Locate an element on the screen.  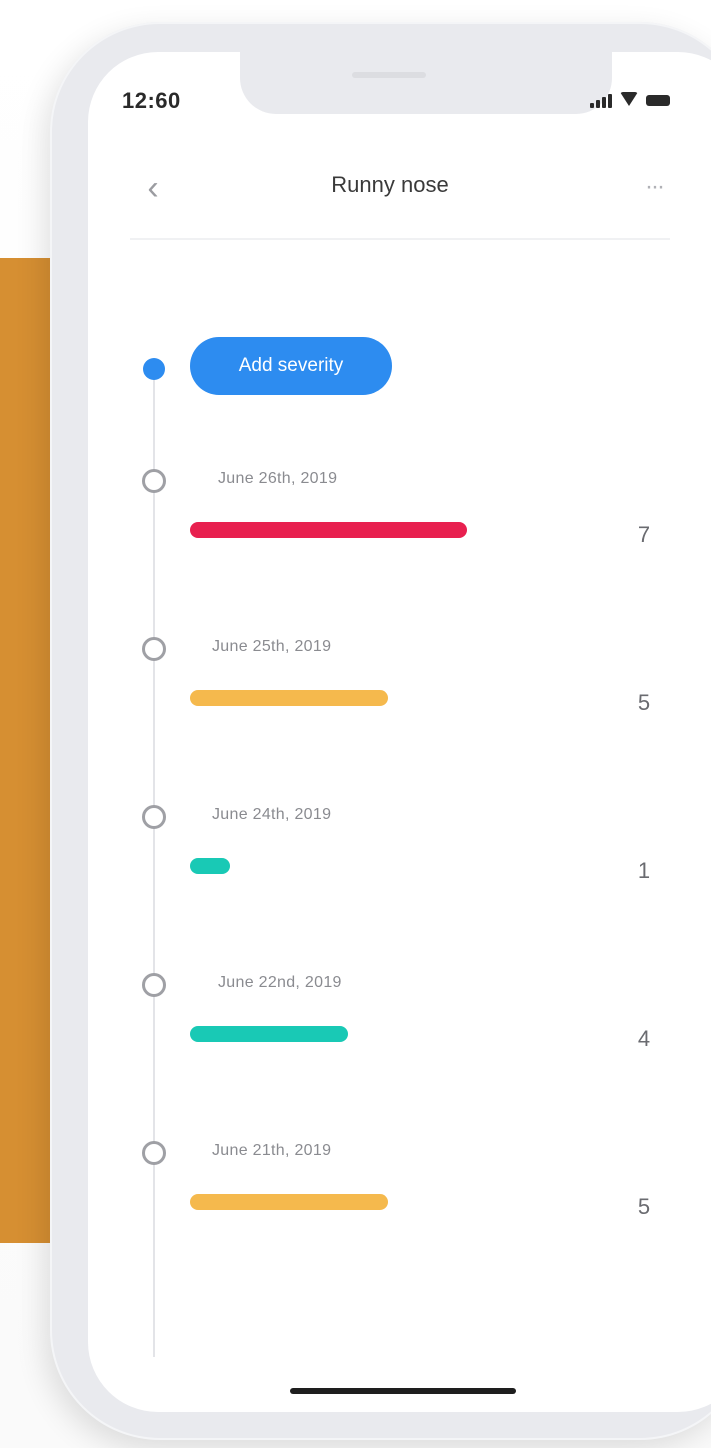
entry-date: June 25th, 2019 is located at coordinates (272, 646).